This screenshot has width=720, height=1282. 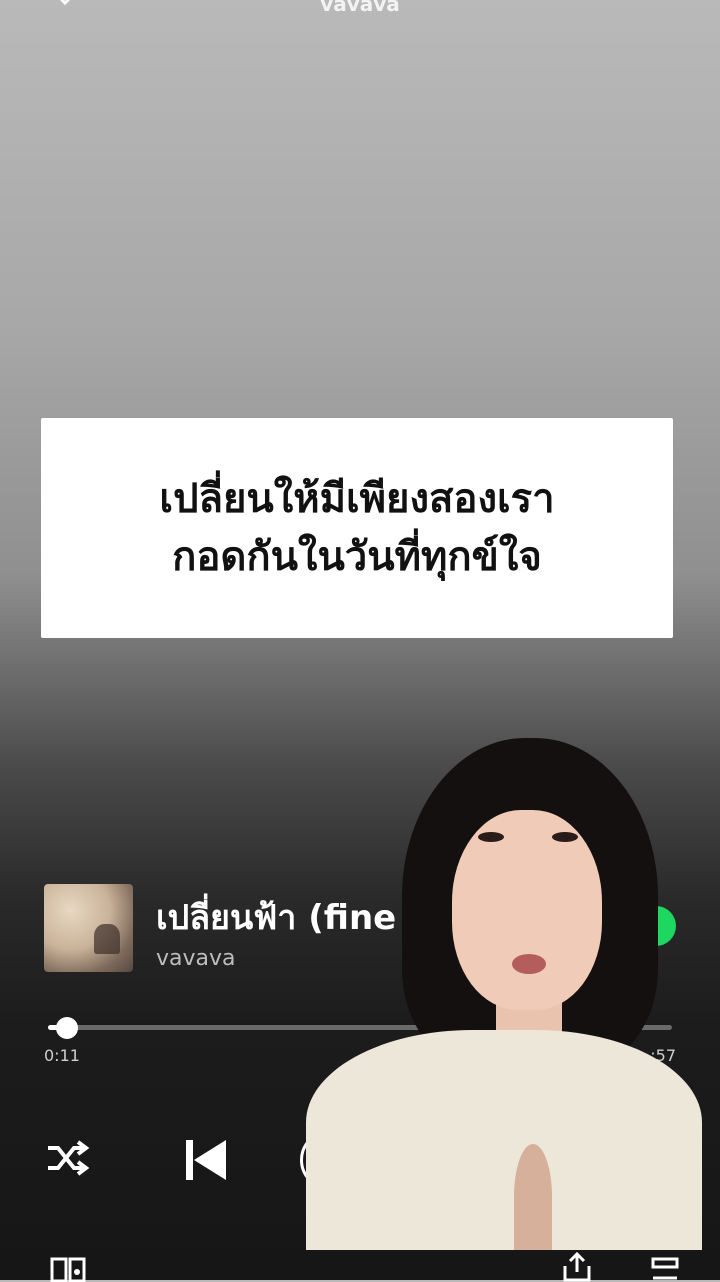 What do you see at coordinates (357, 499) in the screenshot?
I see `lyrics-line: เปลี่ยนให้มีเพียงสองเรา` at bounding box center [357, 499].